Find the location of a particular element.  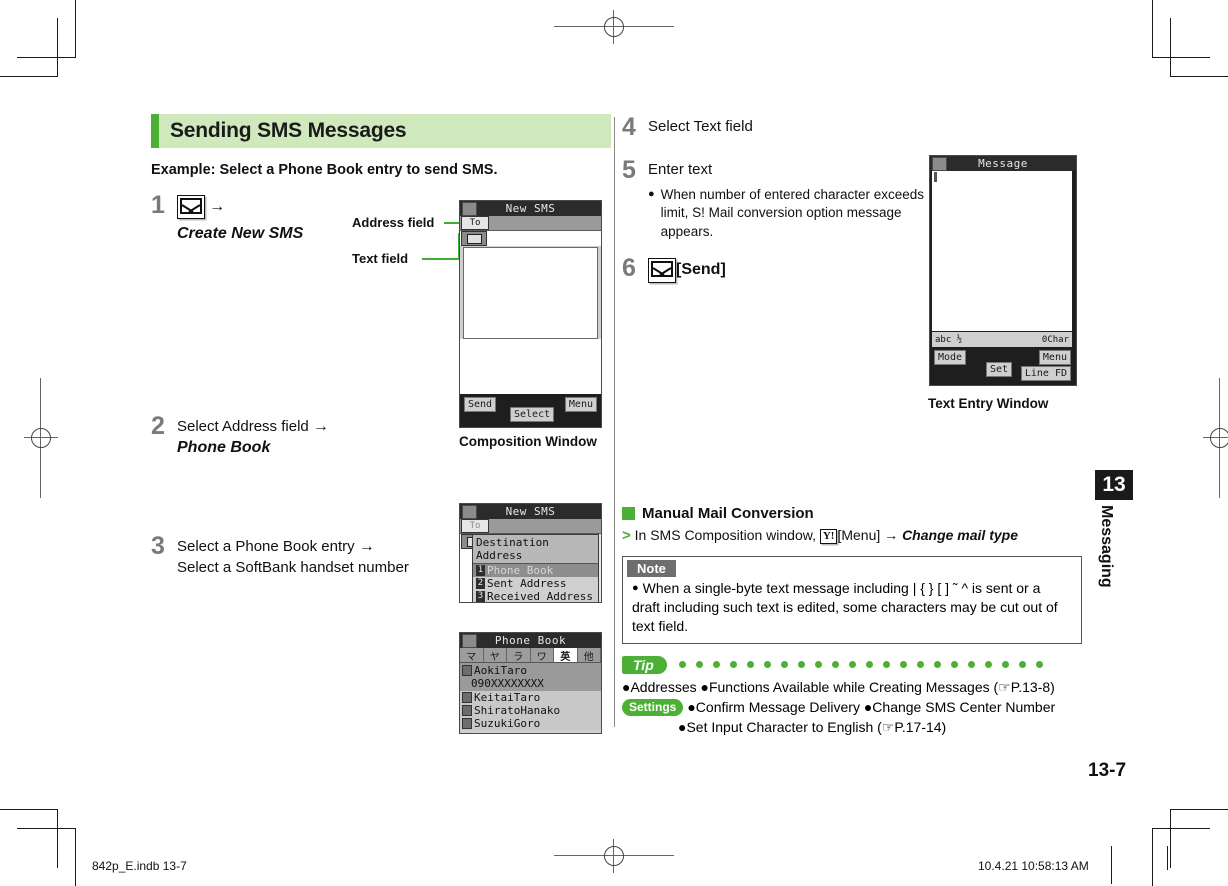

step-6-label: [Send] is located at coordinates (701, 270).